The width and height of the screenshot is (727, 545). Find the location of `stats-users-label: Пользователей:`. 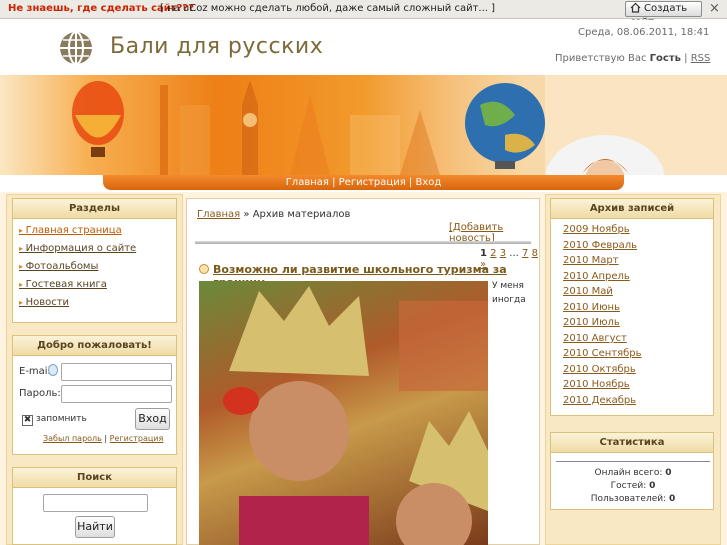

stats-users-label: Пользователей: is located at coordinates (628, 499).